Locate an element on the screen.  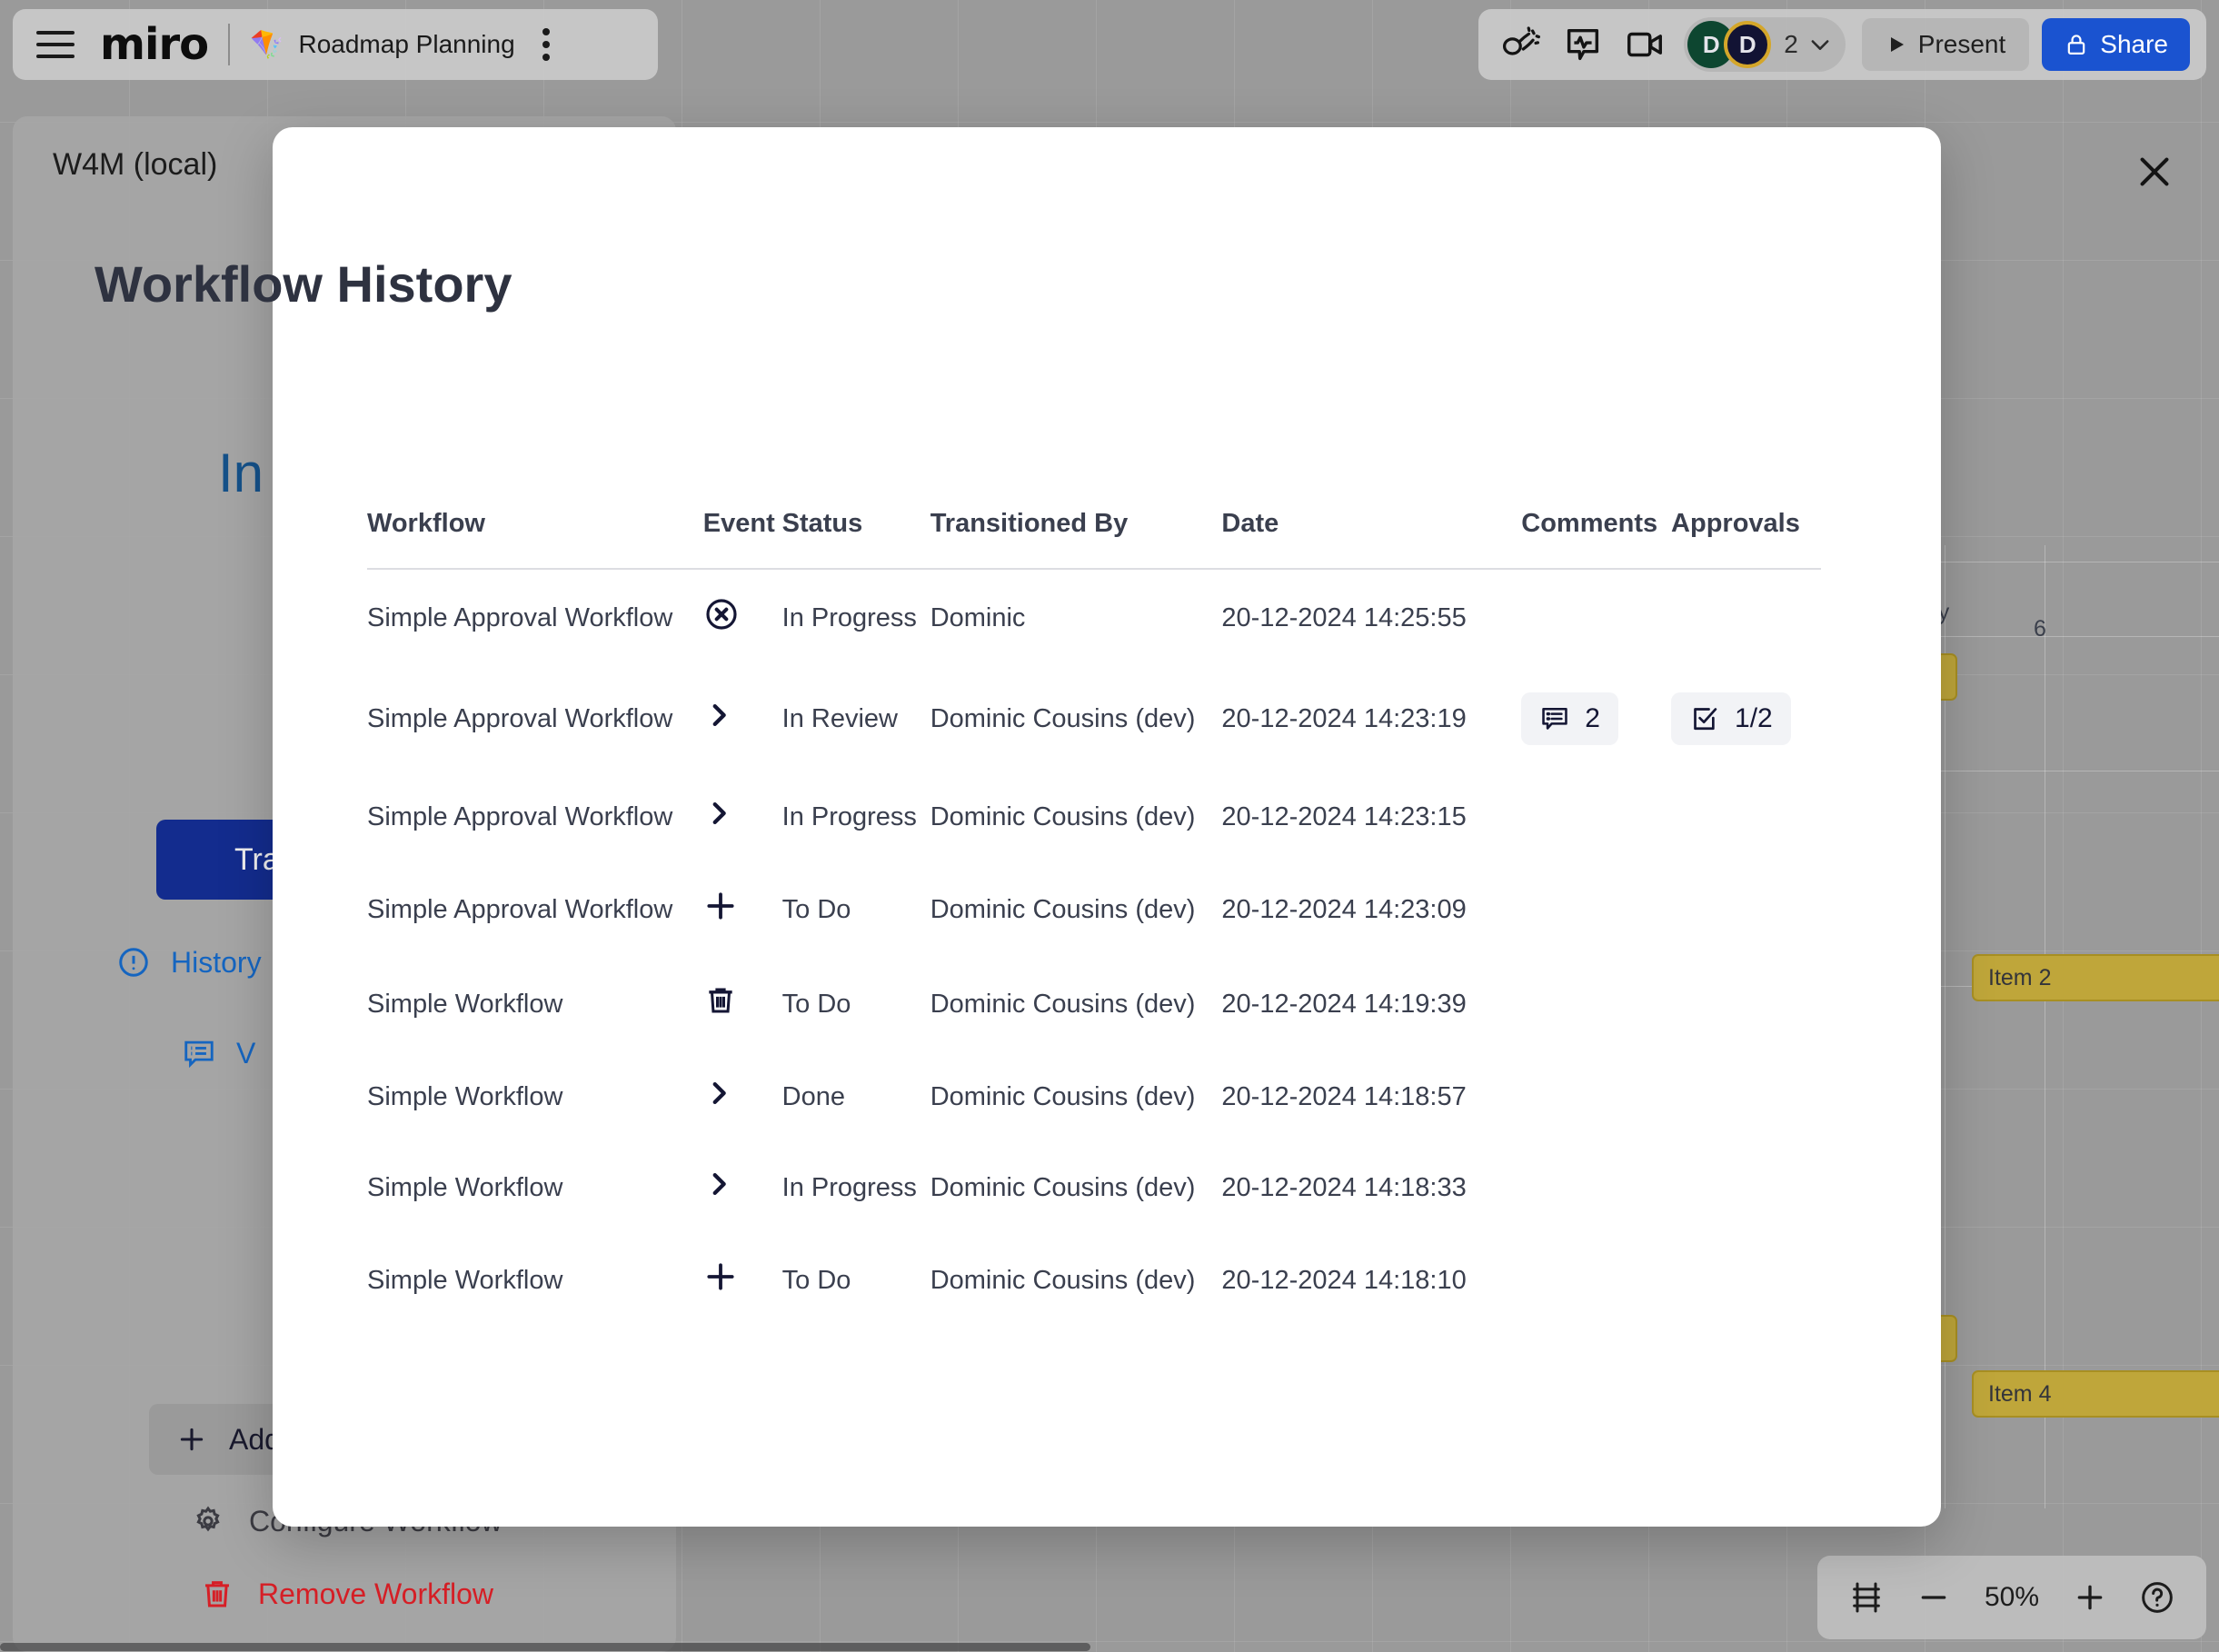
timeline-bar: Item 2 is located at coordinates (2096, 977).